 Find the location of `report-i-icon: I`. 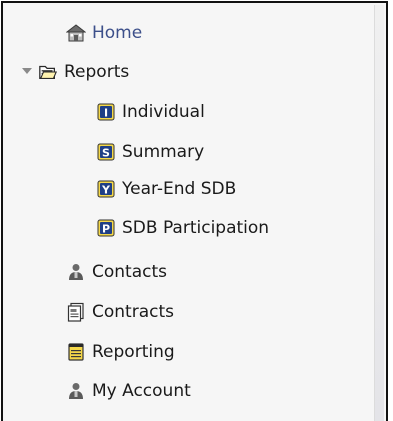

report-i-icon: I is located at coordinates (106, 112).